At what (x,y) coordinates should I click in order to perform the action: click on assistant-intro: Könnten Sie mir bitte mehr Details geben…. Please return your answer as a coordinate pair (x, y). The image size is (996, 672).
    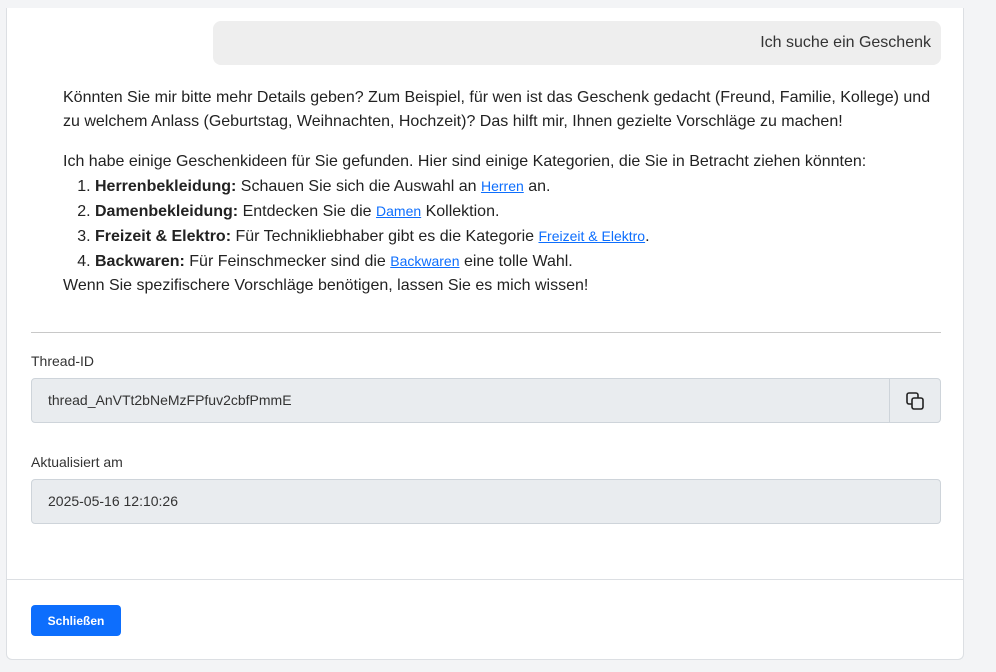
    Looking at the image, I should click on (497, 109).